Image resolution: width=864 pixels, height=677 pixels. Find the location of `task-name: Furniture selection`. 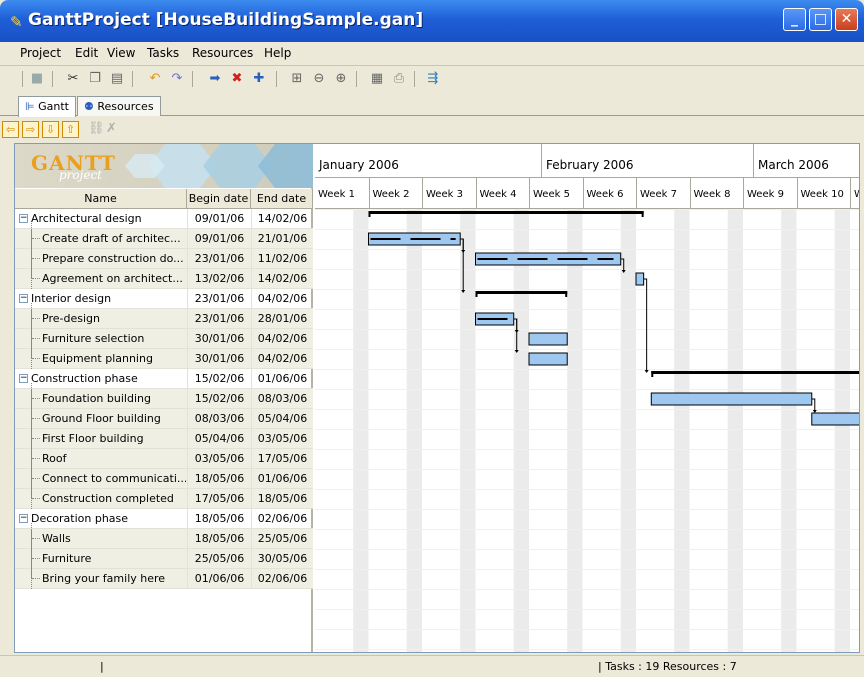

task-name: Furniture selection is located at coordinates (114, 339).